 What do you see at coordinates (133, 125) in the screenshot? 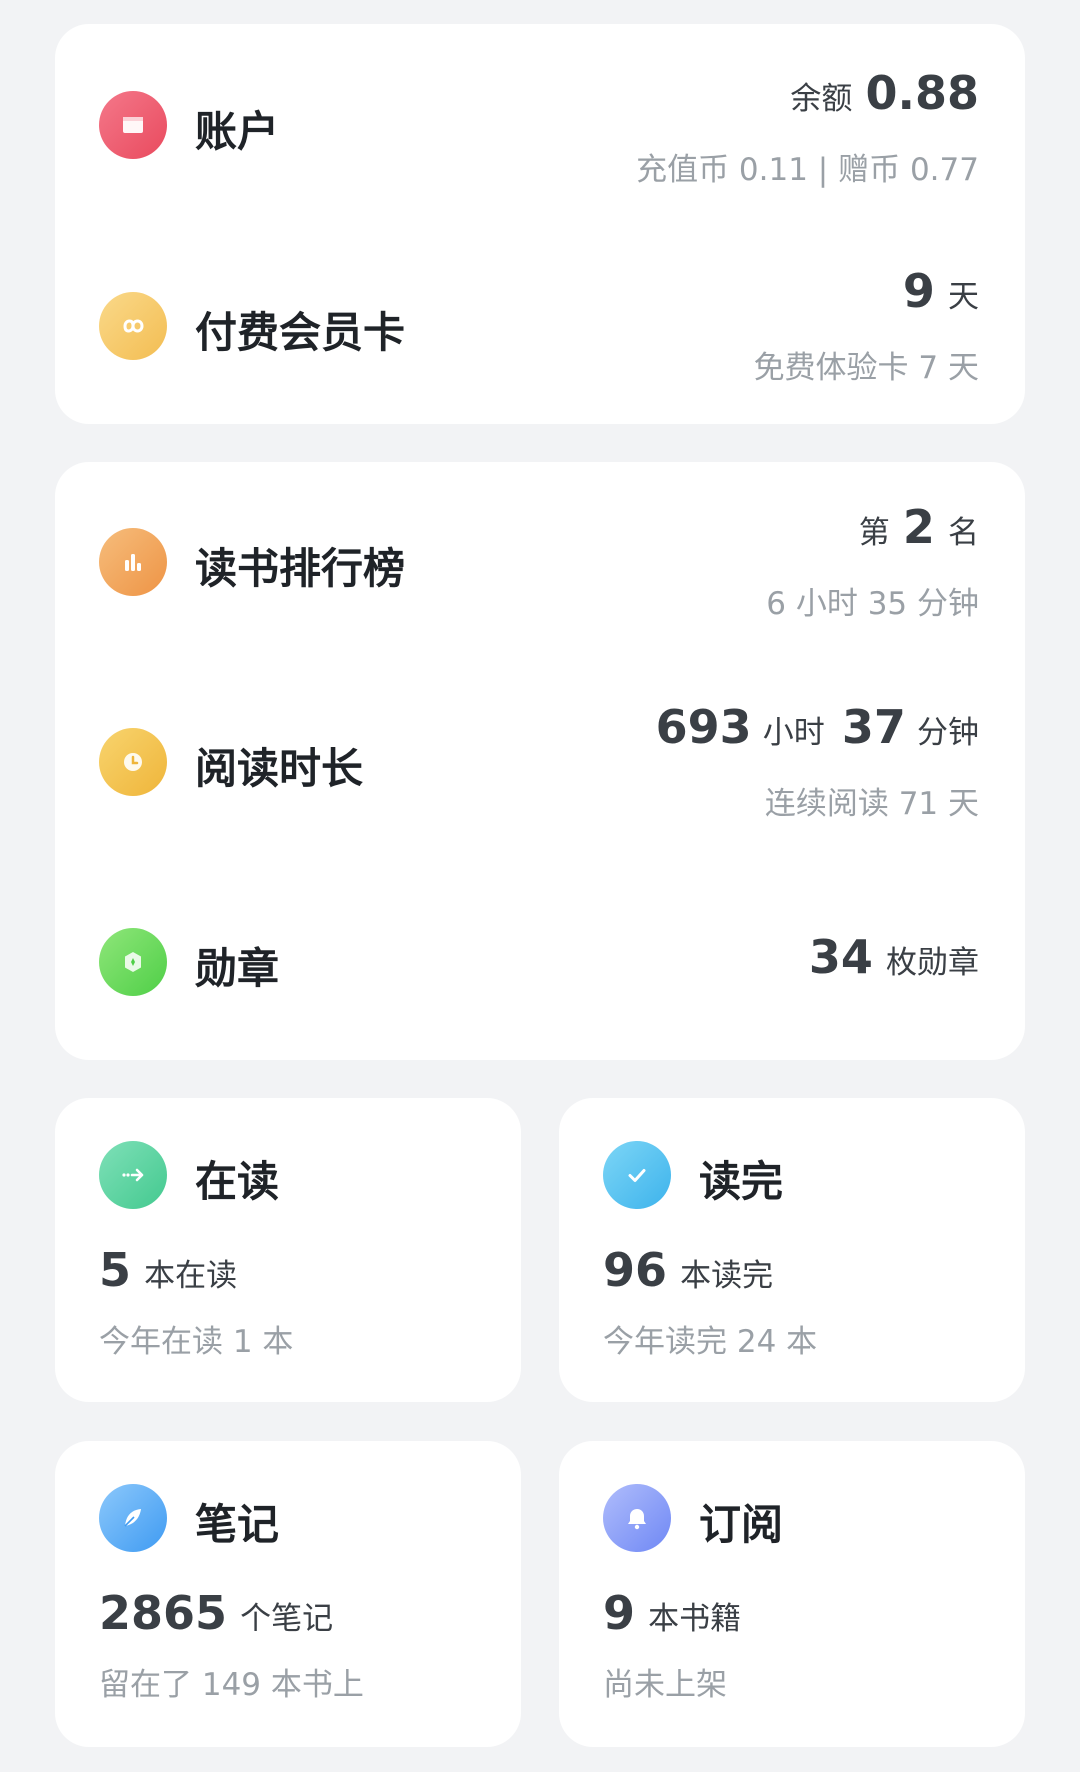
I see `wallet-icon` at bounding box center [133, 125].